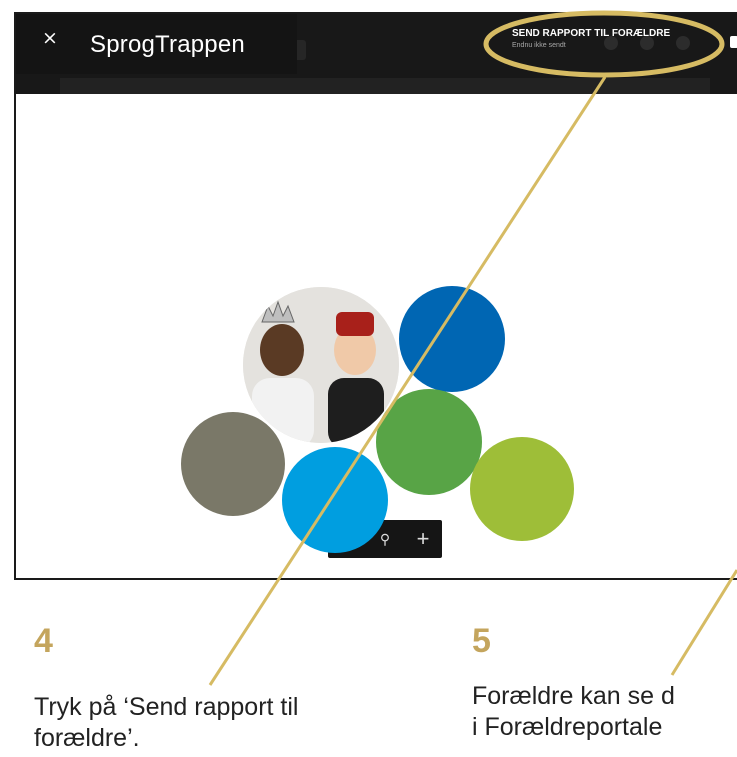  Describe the element at coordinates (166, 707) in the screenshot. I see `step-description-line: Tryk på ‘Send rapport til` at that location.